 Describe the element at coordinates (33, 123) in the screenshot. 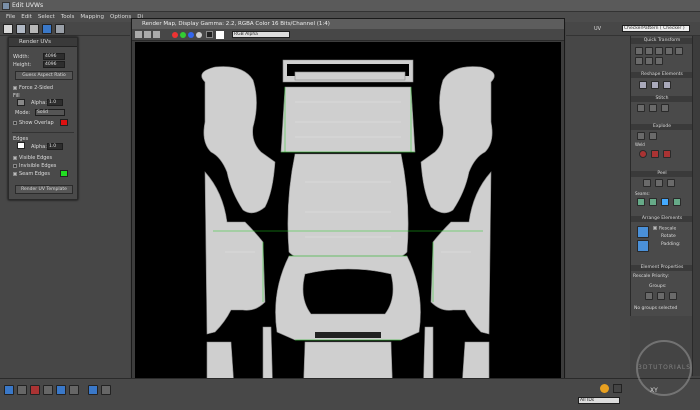

I see `show-overlap-checkbox: Show Overlap` at that location.